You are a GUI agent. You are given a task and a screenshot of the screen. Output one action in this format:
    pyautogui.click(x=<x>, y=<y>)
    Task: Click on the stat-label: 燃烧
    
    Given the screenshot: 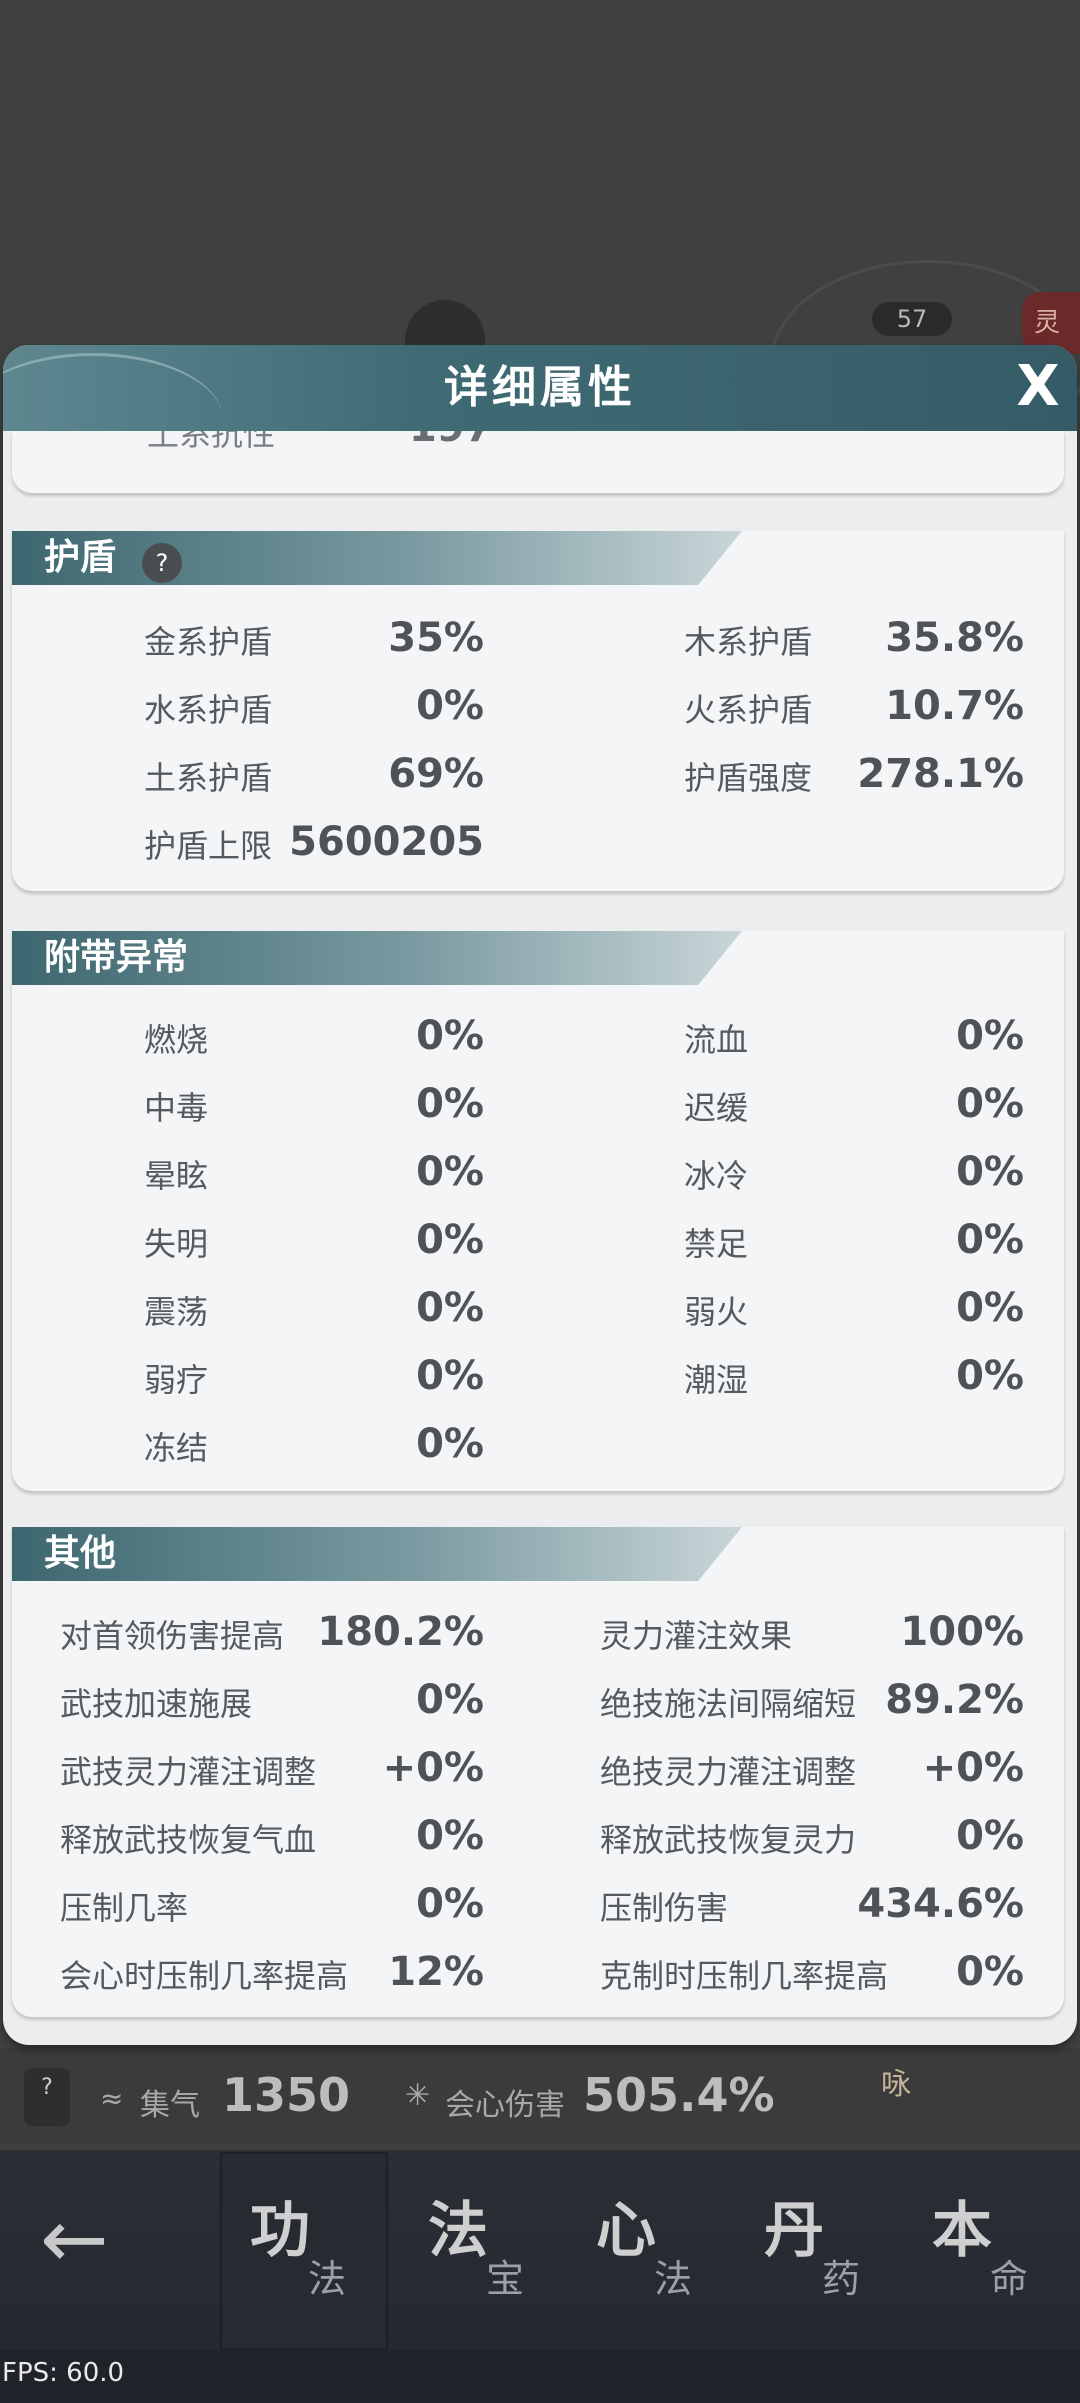 What is the action you would take?
    pyautogui.click(x=176, y=1040)
    